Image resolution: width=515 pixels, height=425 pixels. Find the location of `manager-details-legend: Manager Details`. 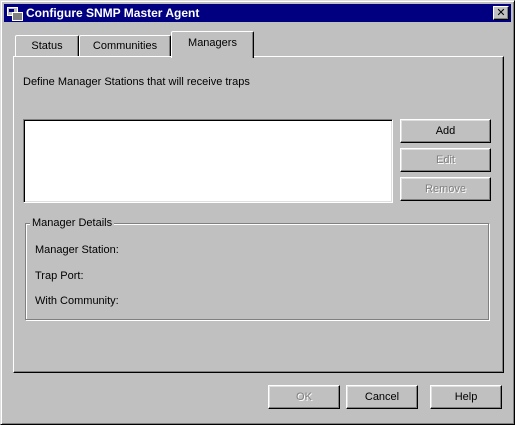

manager-details-legend: Manager Details is located at coordinates (72, 223).